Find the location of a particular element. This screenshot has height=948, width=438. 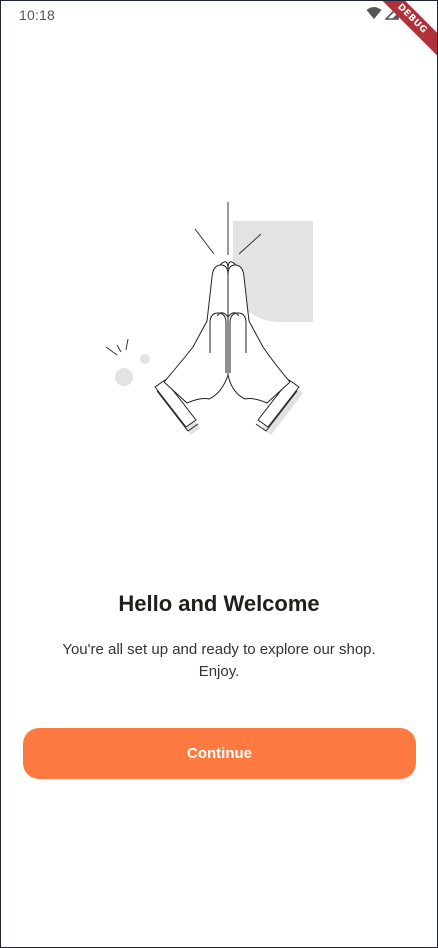

status-time: 10:18 is located at coordinates (37, 15).